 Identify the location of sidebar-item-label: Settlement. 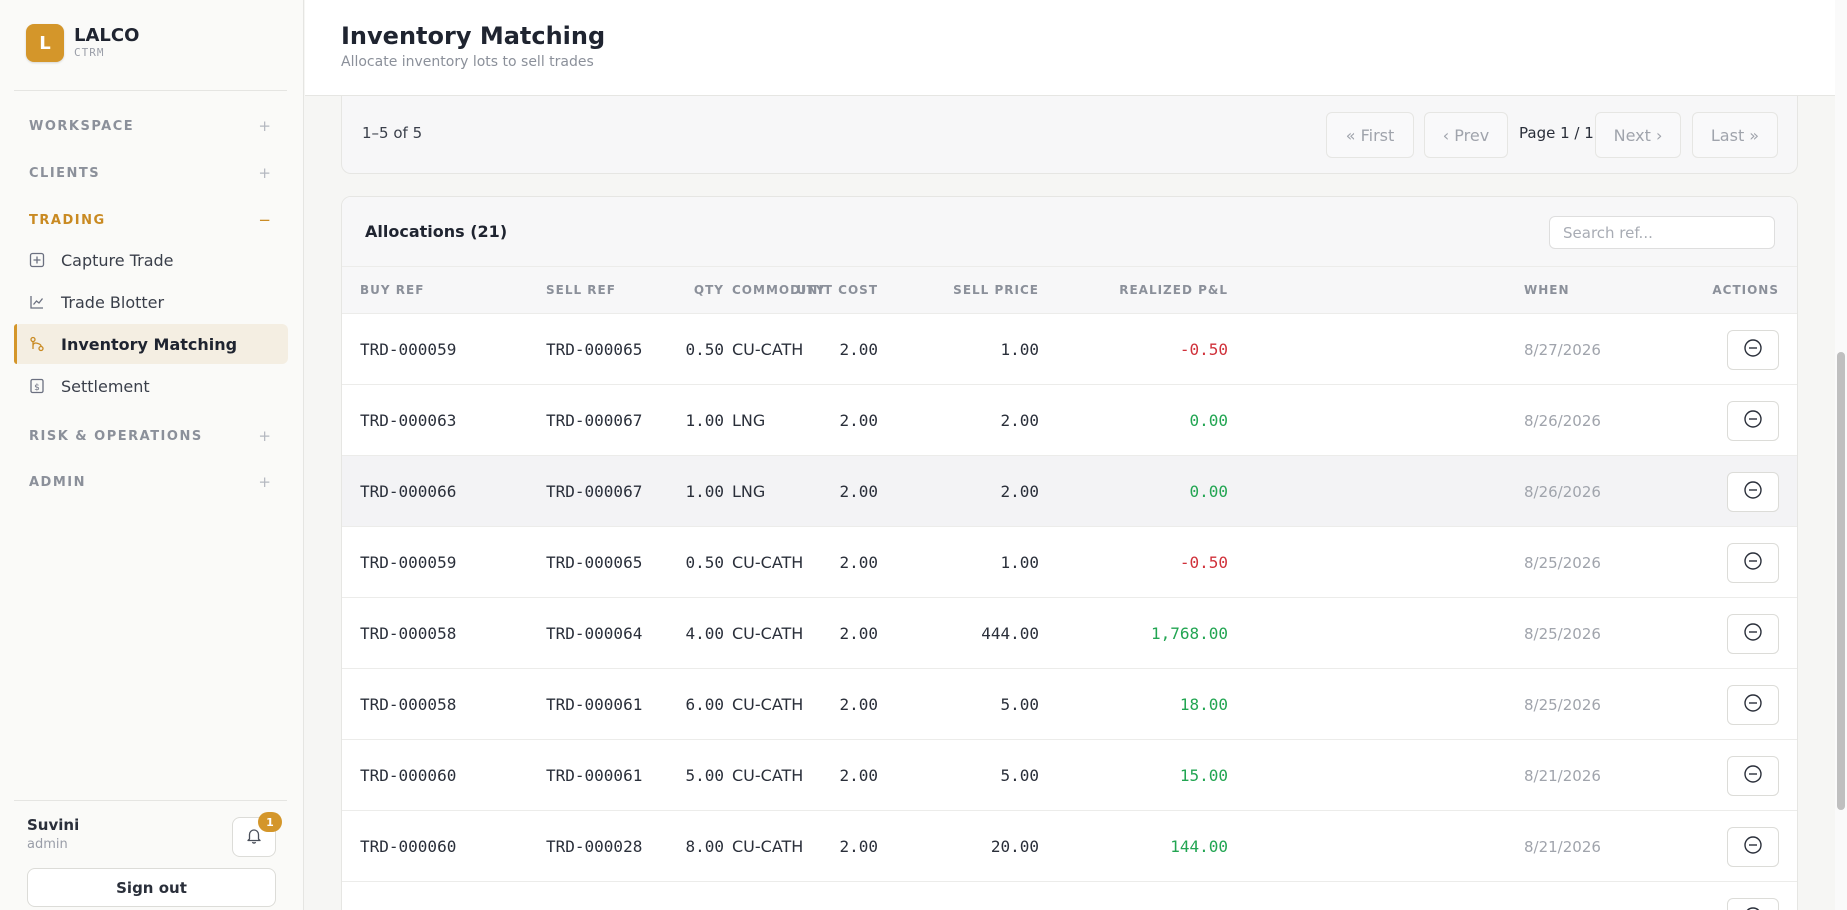
(105, 386).